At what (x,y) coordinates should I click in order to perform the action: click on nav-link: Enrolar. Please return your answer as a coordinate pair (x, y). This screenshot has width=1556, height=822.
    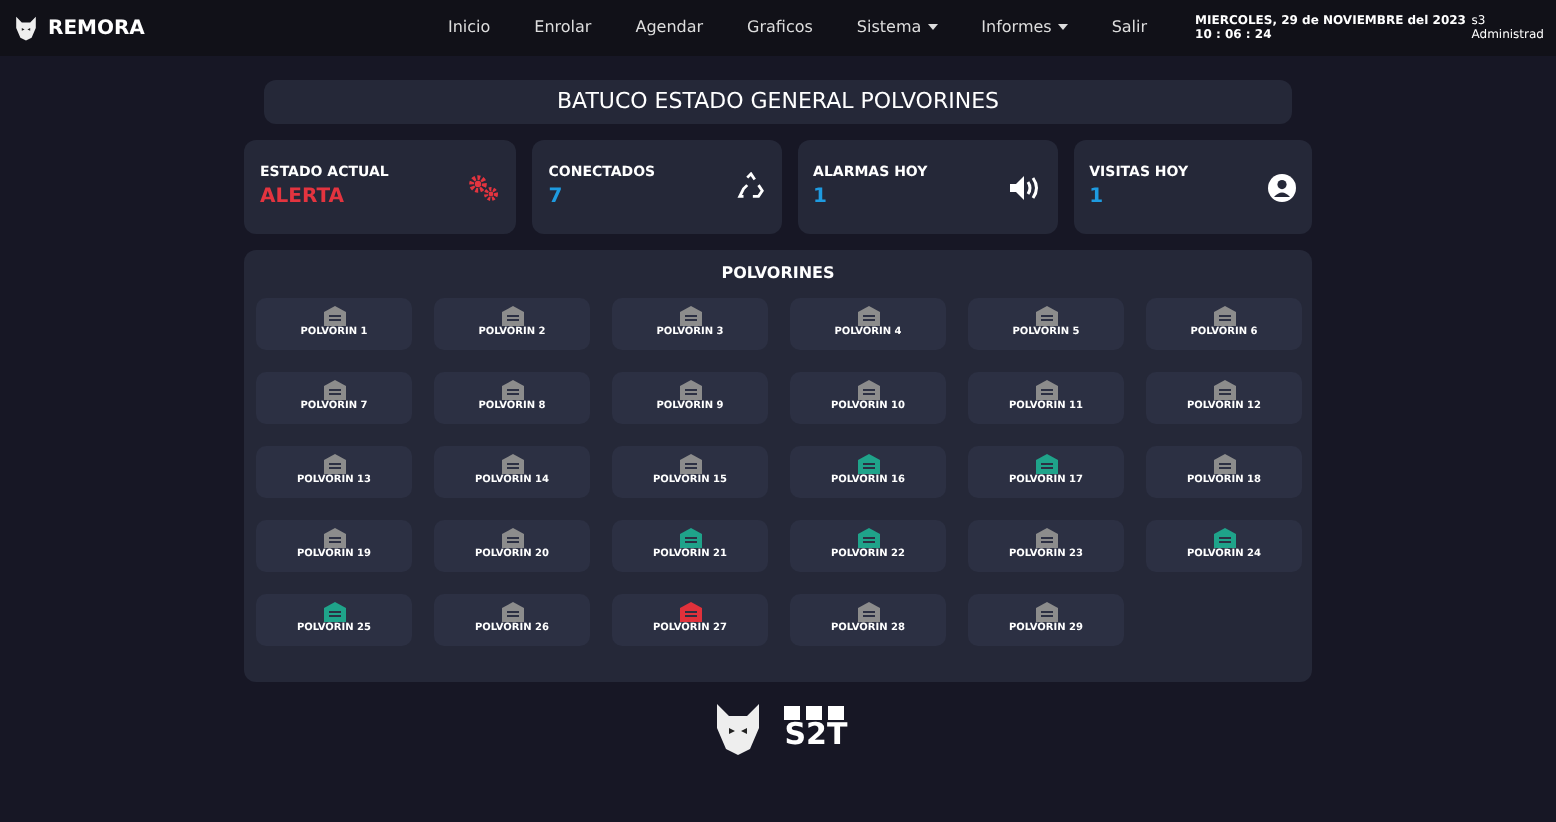
    Looking at the image, I should click on (563, 28).